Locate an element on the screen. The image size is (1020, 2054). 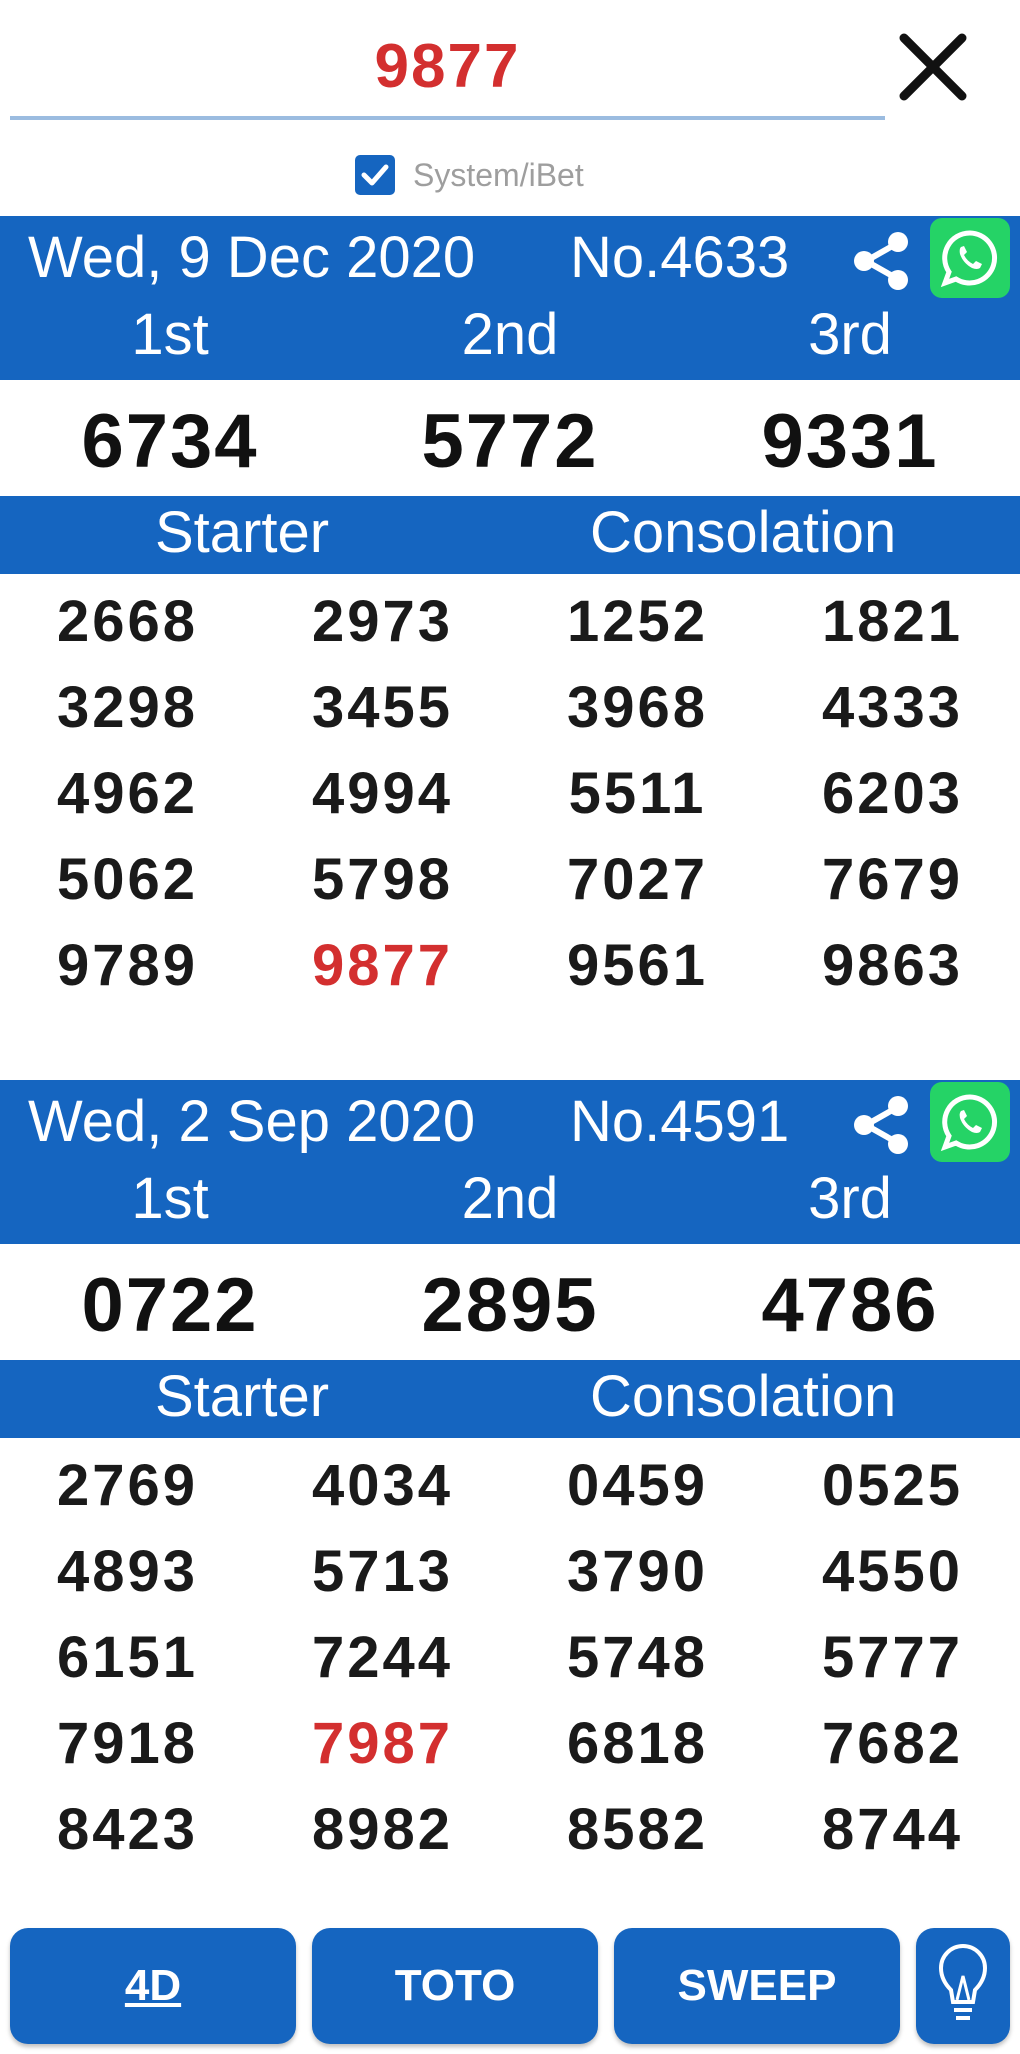
check-icon is located at coordinates (375, 175).